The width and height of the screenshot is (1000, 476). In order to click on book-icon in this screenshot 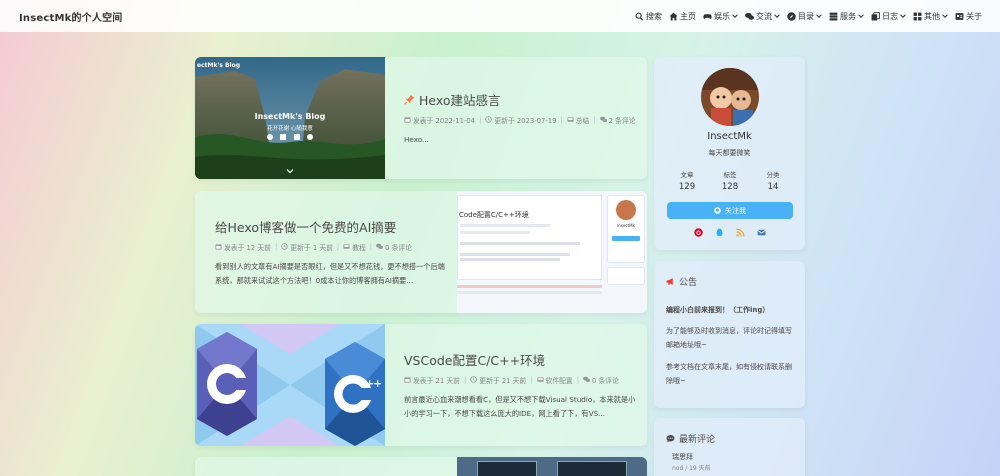, I will do `click(283, 137)`.